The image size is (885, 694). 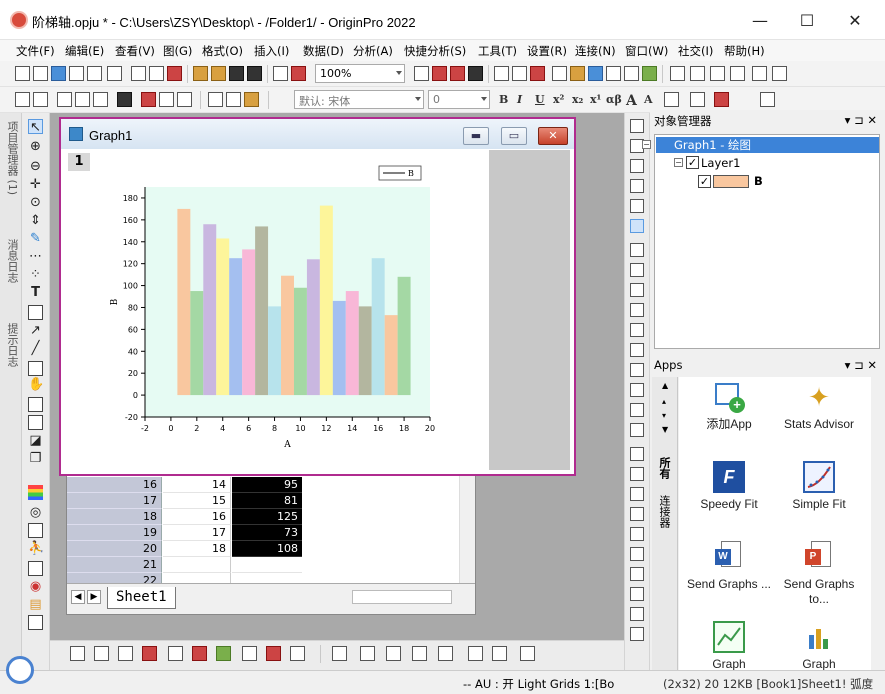 What do you see at coordinates (737, 73) in the screenshot?
I see `set-column-icon` at bounding box center [737, 73].